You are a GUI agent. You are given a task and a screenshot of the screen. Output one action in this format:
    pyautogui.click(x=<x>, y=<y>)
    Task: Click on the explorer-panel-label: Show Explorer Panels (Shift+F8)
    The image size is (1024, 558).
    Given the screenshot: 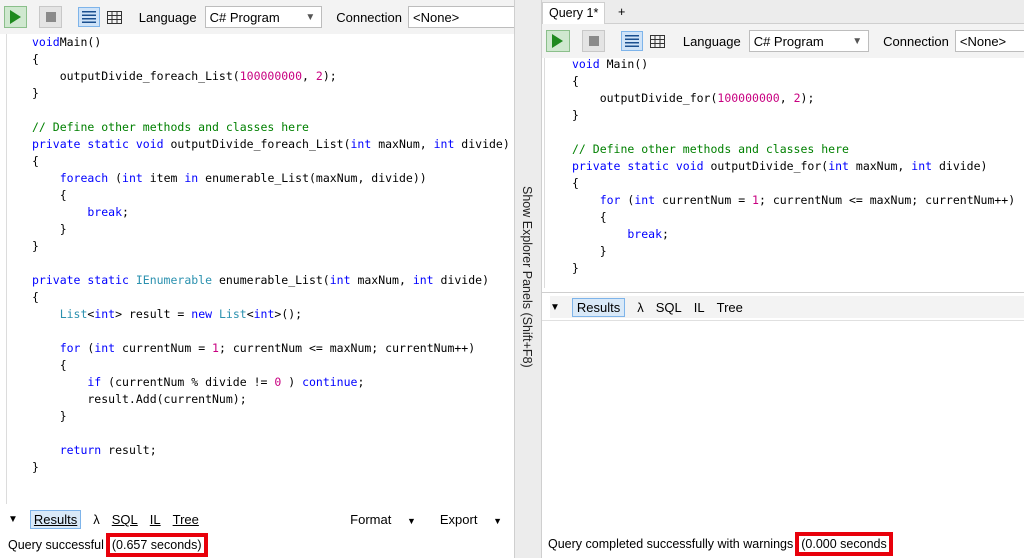 What is the action you would take?
    pyautogui.click(x=527, y=277)
    